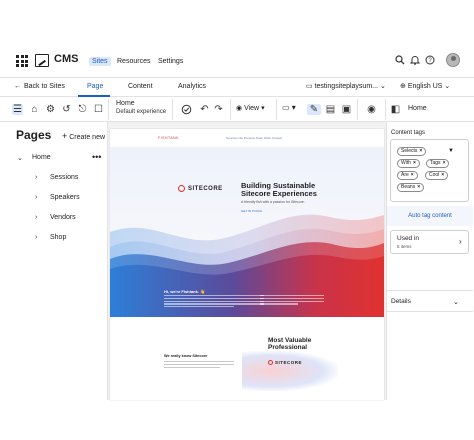  Describe the element at coordinates (254, 138) in the screenshot. I see `site-nav-links: Services Our Process Team Work Contact` at that location.